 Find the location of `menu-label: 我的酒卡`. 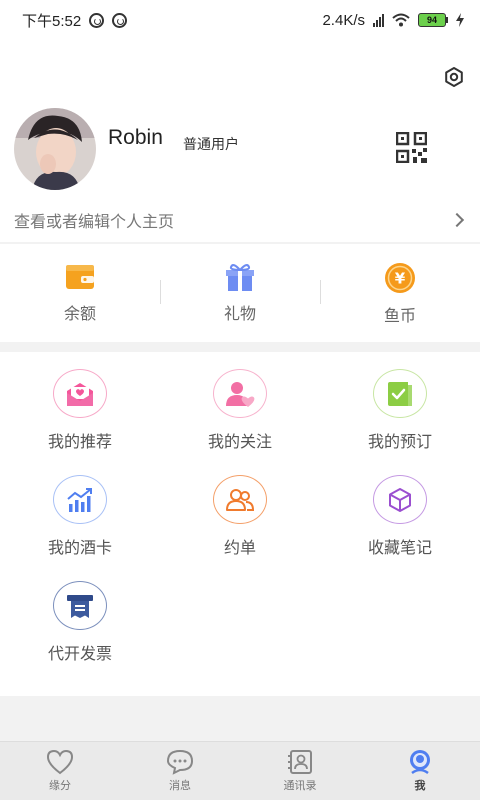

menu-label: 我的酒卡 is located at coordinates (79, 548).